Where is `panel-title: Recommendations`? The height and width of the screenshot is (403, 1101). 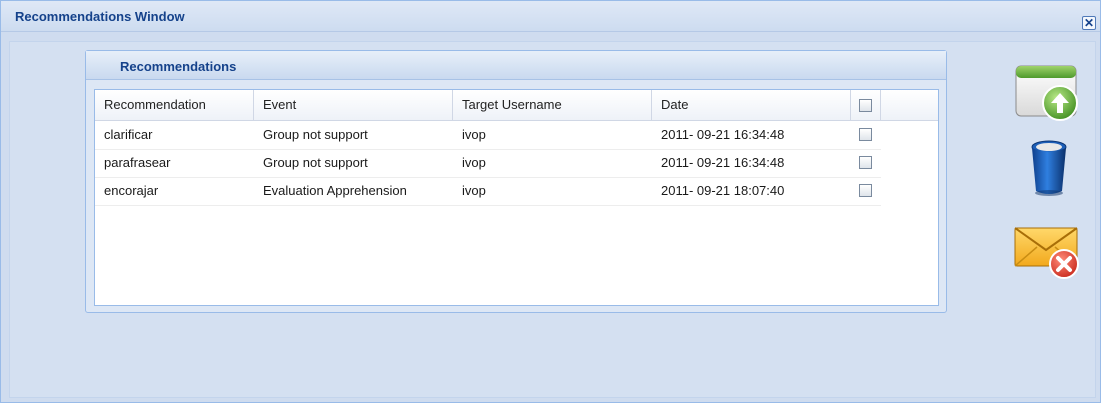
panel-title: Recommendations is located at coordinates (178, 66).